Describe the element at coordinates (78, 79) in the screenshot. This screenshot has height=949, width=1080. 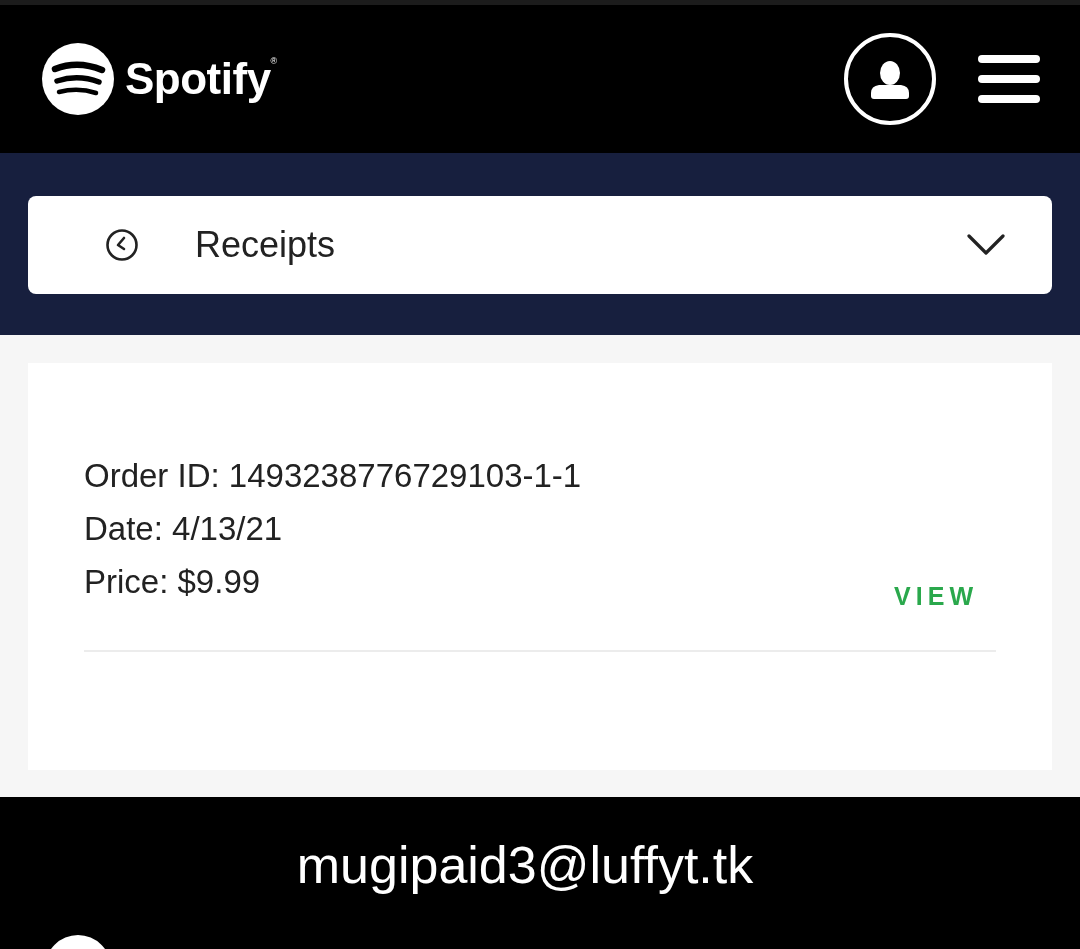
I see `logo-icon` at that location.